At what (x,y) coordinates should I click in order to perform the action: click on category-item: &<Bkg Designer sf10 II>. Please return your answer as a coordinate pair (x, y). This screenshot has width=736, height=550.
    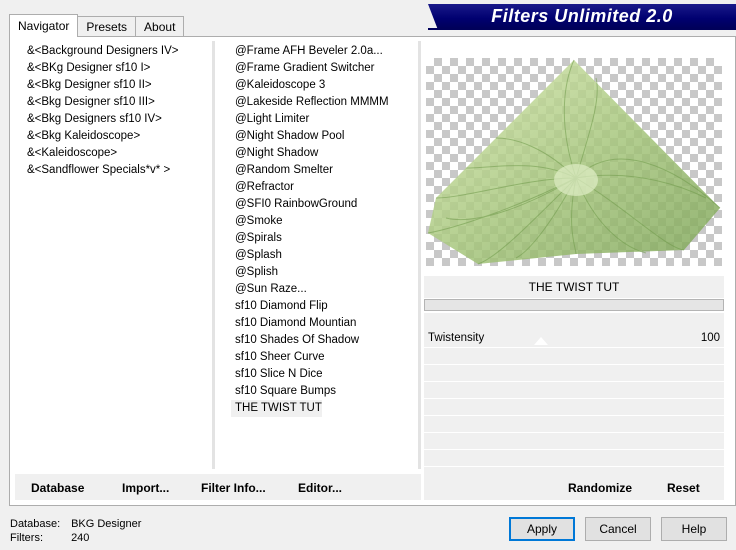
    Looking at the image, I should click on (118, 85).